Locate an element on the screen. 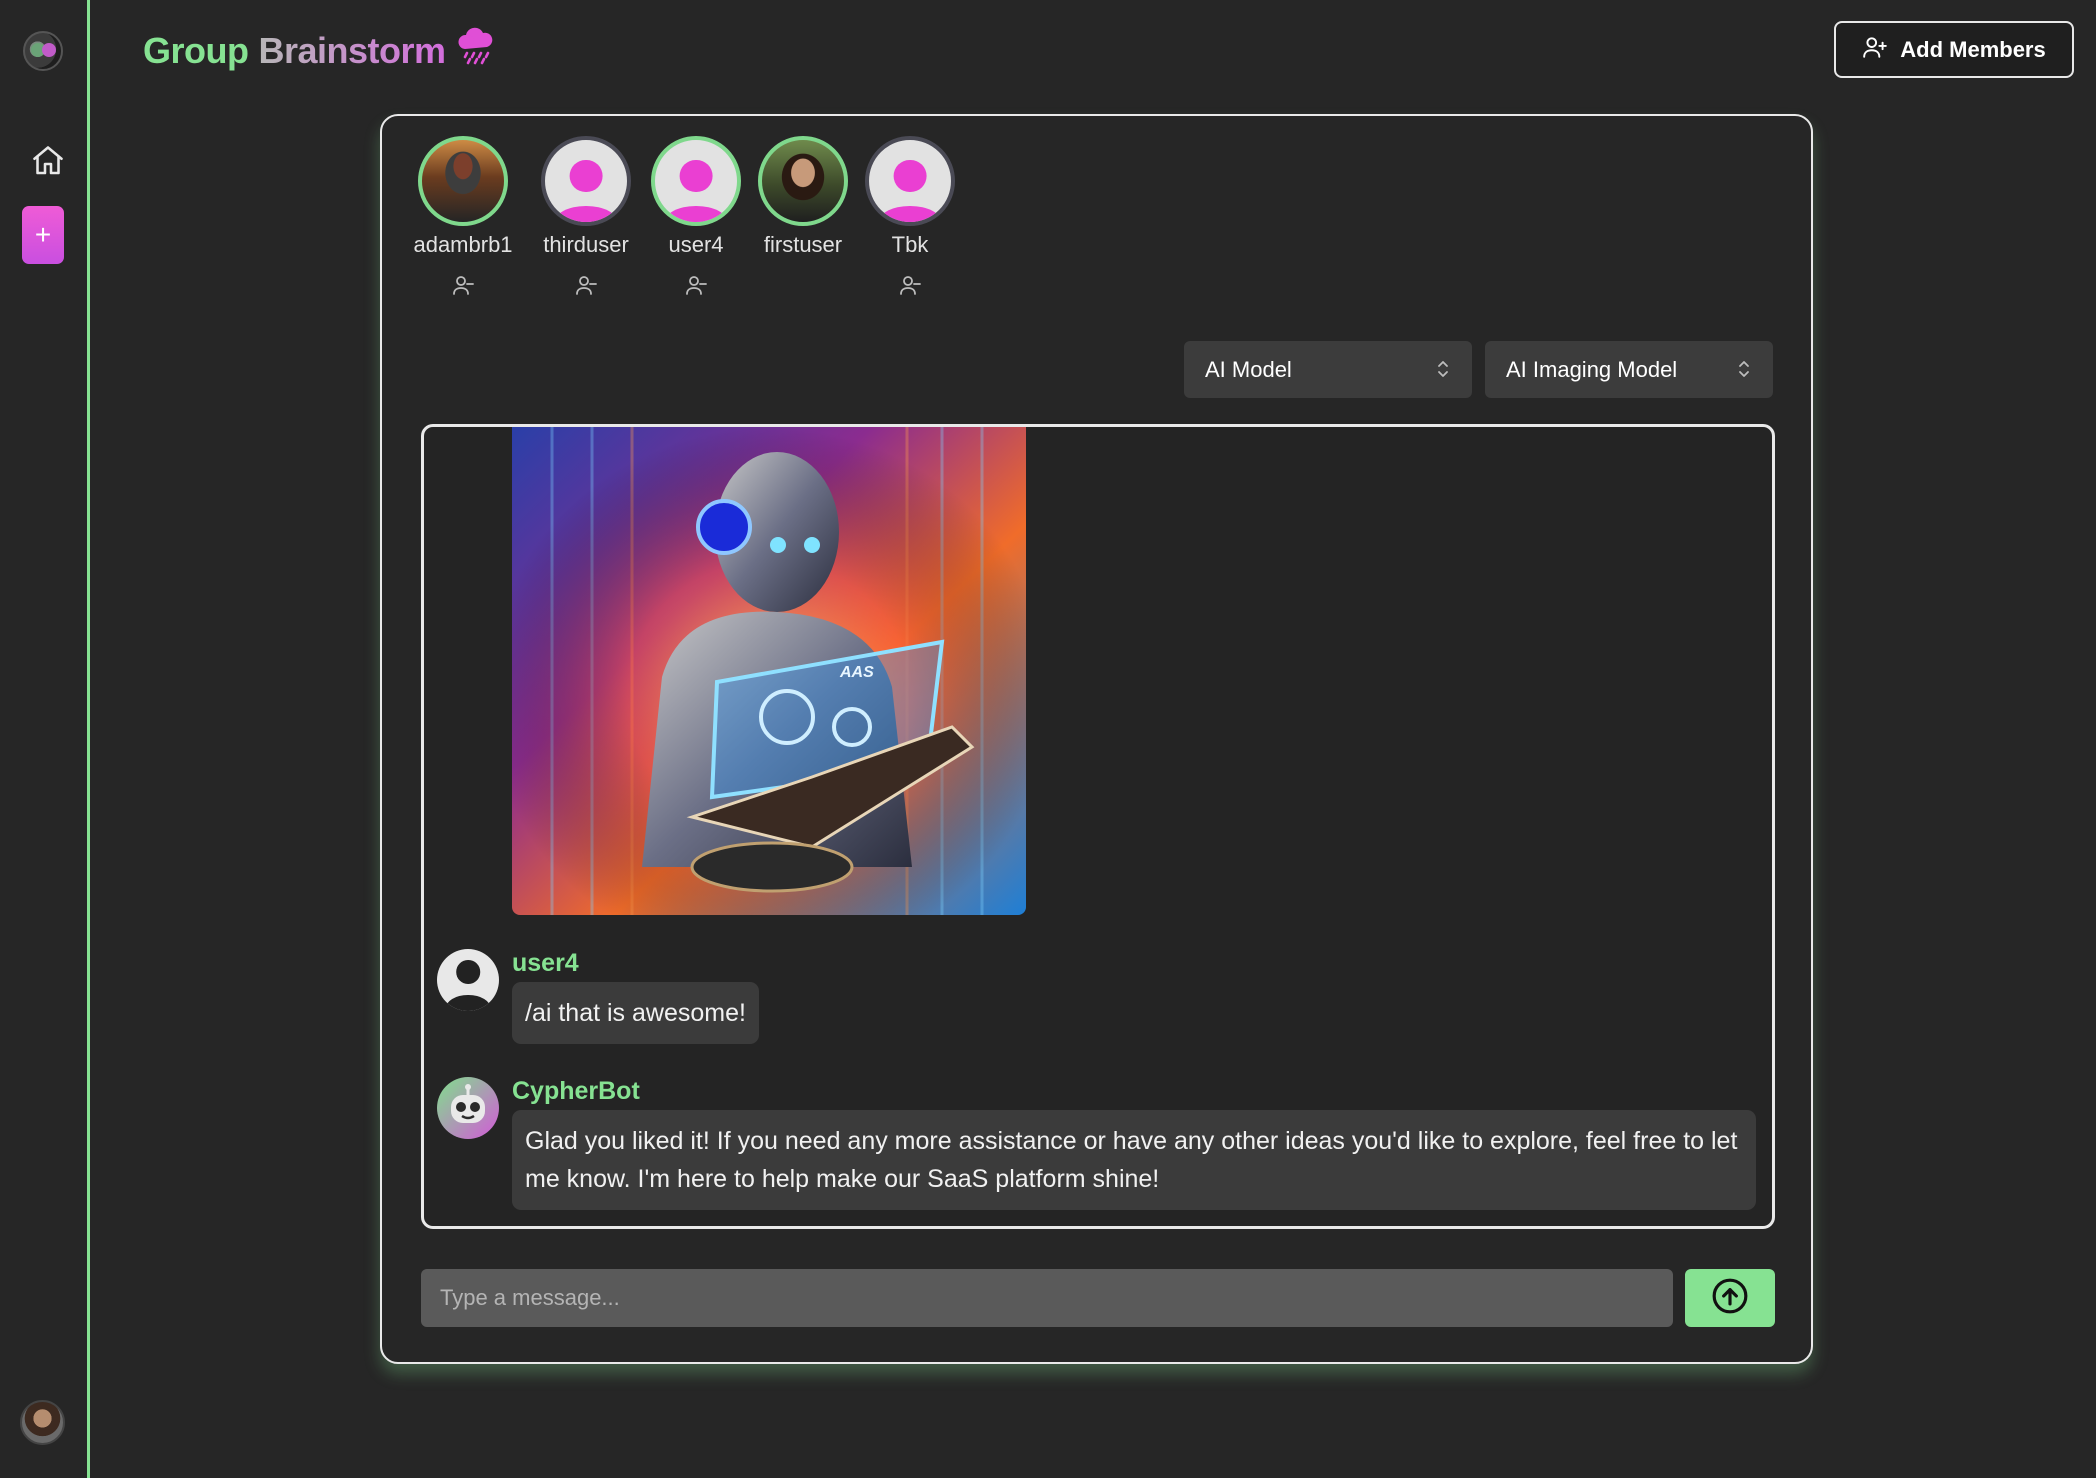  generated-image: AAS is located at coordinates (769, 671).